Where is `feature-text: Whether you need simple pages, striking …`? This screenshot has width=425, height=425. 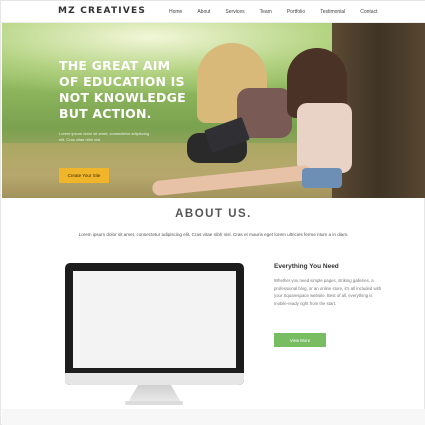 feature-text: Whether you need simple pages, striking … is located at coordinates (328, 292).